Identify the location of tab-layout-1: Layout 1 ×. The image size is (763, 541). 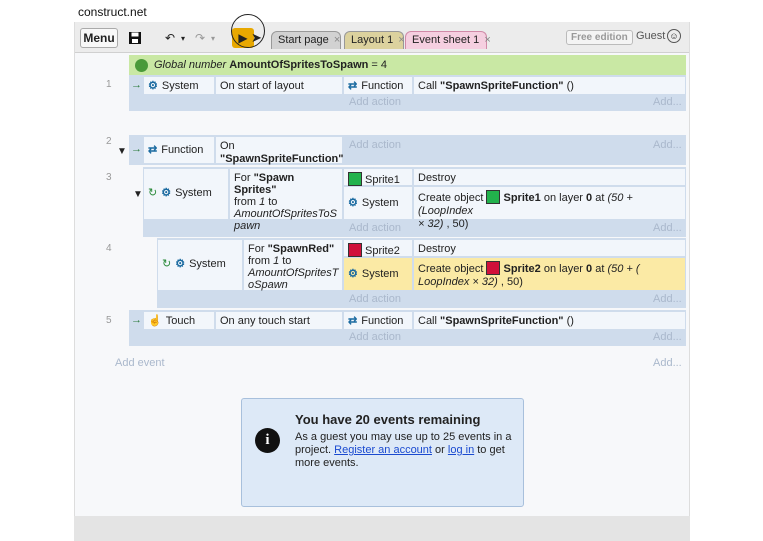
(374, 40).